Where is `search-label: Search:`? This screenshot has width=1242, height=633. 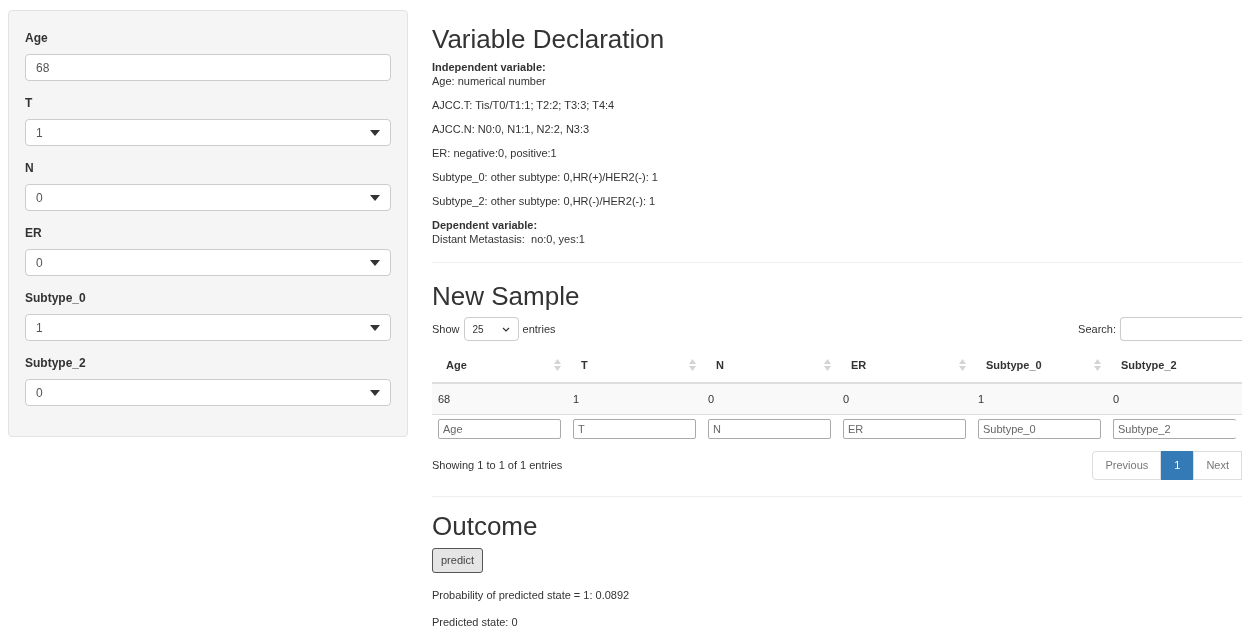 search-label: Search: is located at coordinates (1097, 329).